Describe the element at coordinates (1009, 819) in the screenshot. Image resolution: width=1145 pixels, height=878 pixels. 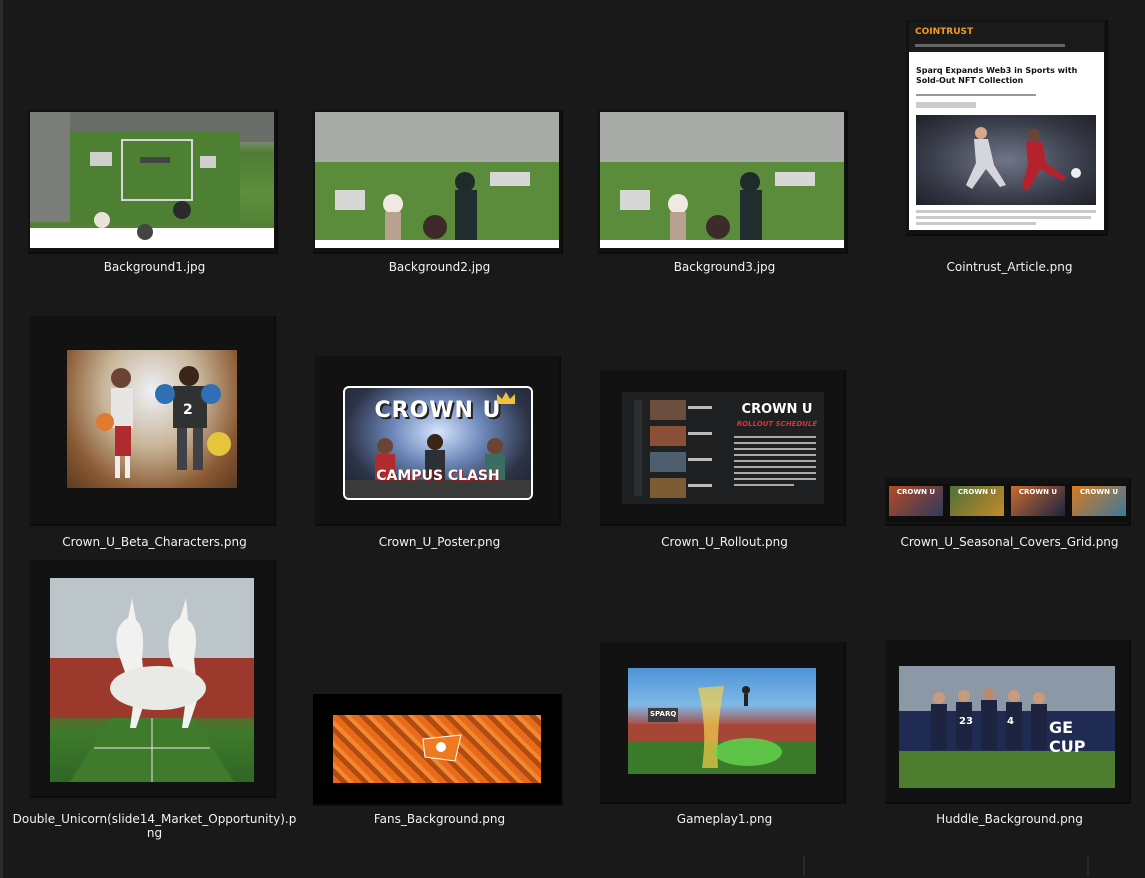
I see `file-name-label: Huddle_Background.png` at that location.